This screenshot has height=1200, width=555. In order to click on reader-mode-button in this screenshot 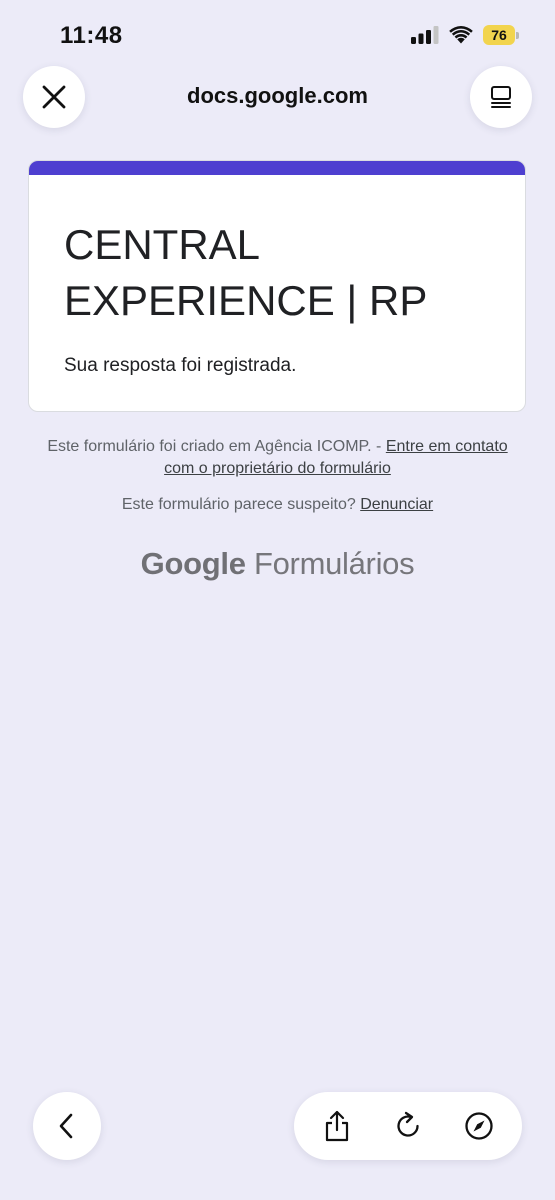, I will do `click(501, 97)`.